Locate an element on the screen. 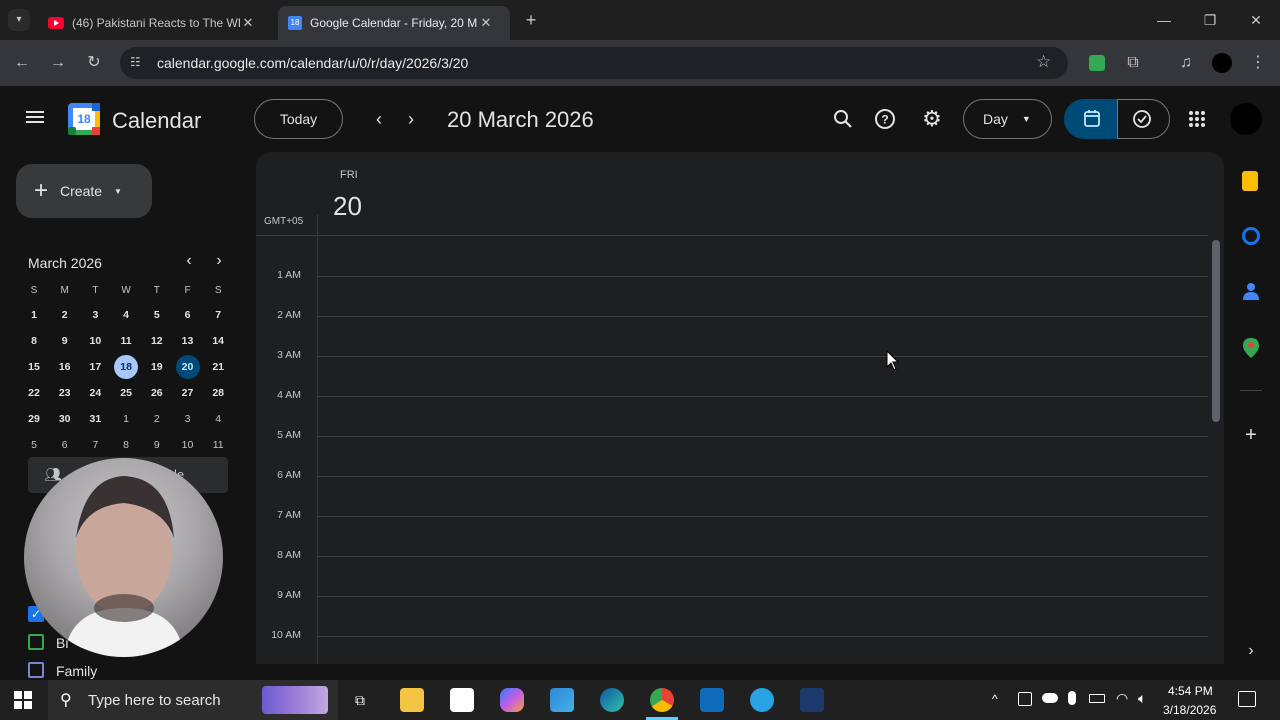 Image resolution: width=1280 pixels, height=720 pixels. media-control-icon: ♫ is located at coordinates (1186, 63).